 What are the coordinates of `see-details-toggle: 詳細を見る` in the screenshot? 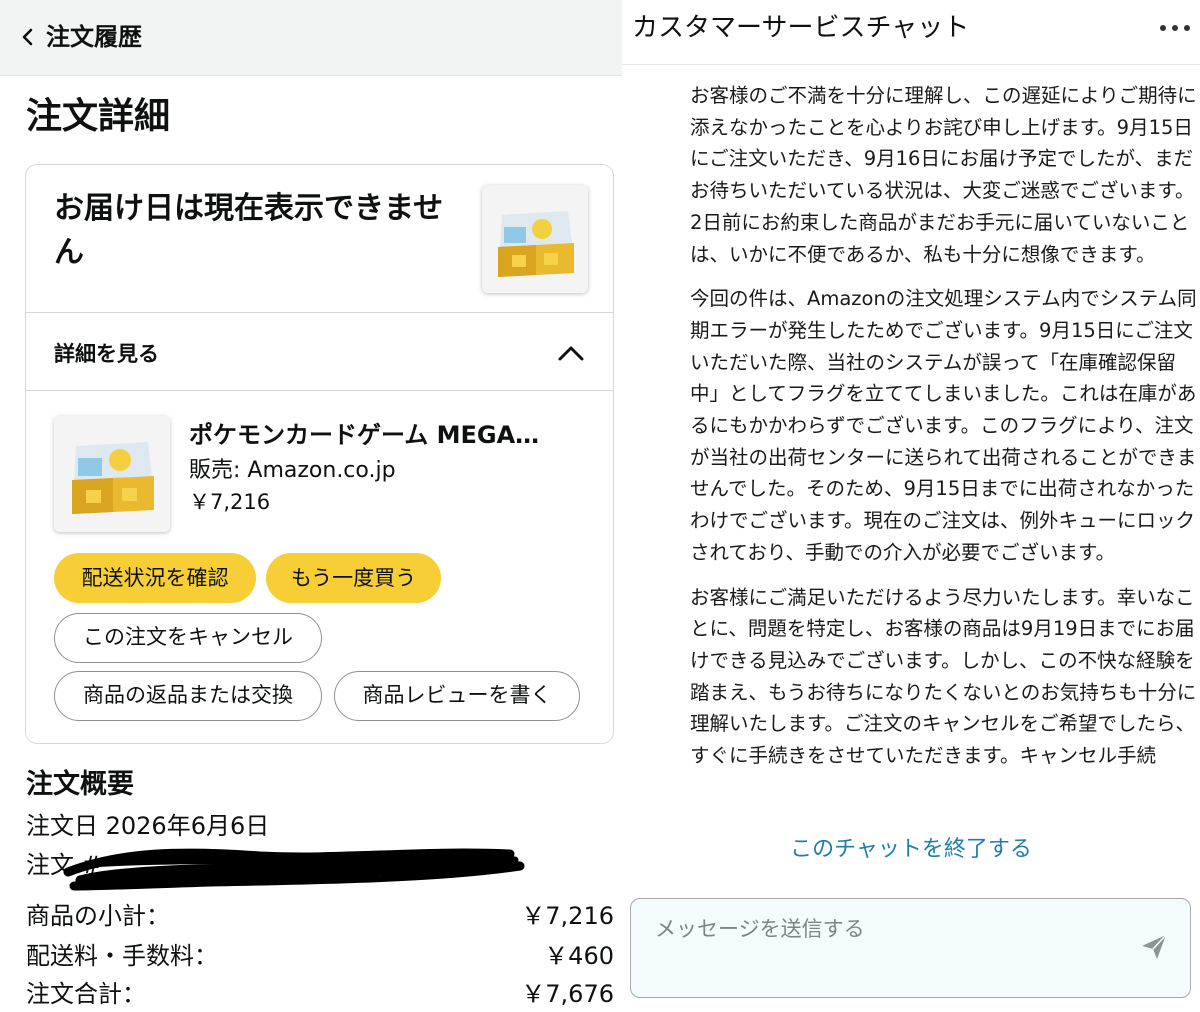 It's located at (106, 354).